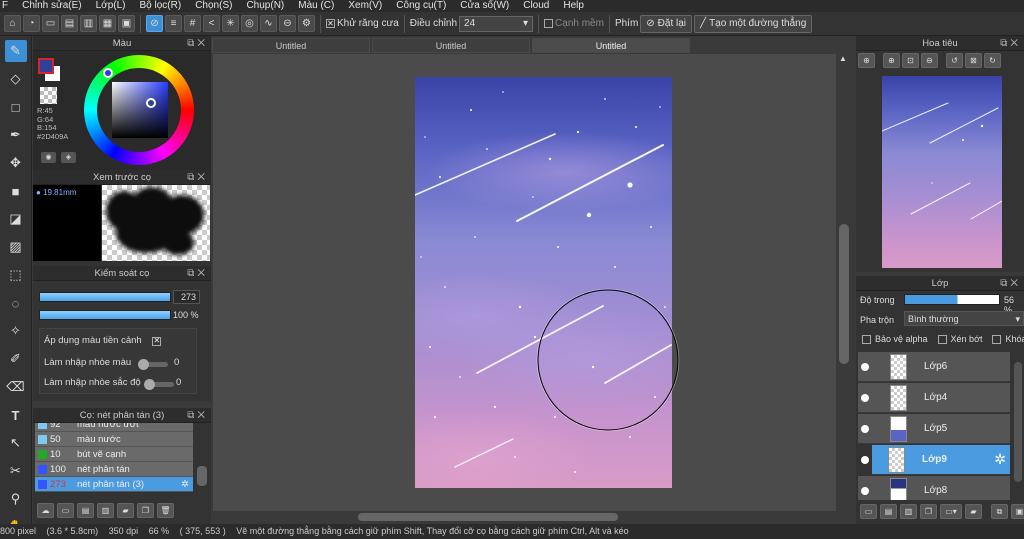 This screenshot has height=539, width=1024. What do you see at coordinates (330, 23) in the screenshot?
I see `antialias-checkbox: ✕` at bounding box center [330, 23].